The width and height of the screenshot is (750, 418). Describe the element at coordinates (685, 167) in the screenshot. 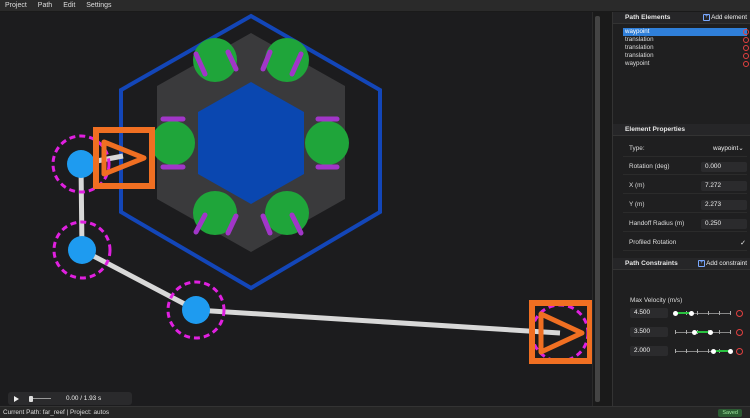

I see `rotation-row: Rotation (deg) 0.000` at that location.